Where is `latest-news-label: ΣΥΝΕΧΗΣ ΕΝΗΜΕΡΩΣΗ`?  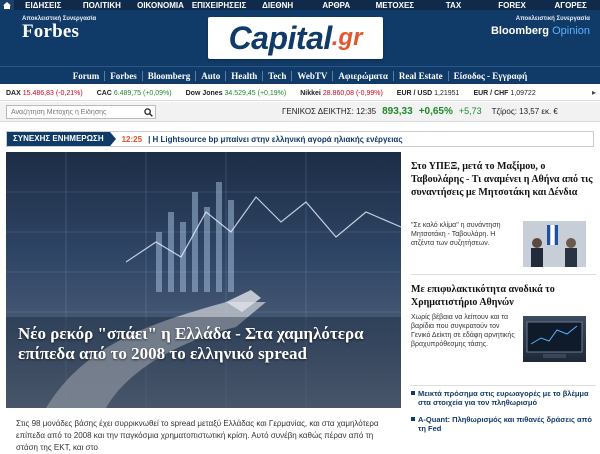
latest-news-label: ΣΥΝΕΧΗΣ ΕΝΗΜΕΡΩΣΗ is located at coordinates (58, 139).